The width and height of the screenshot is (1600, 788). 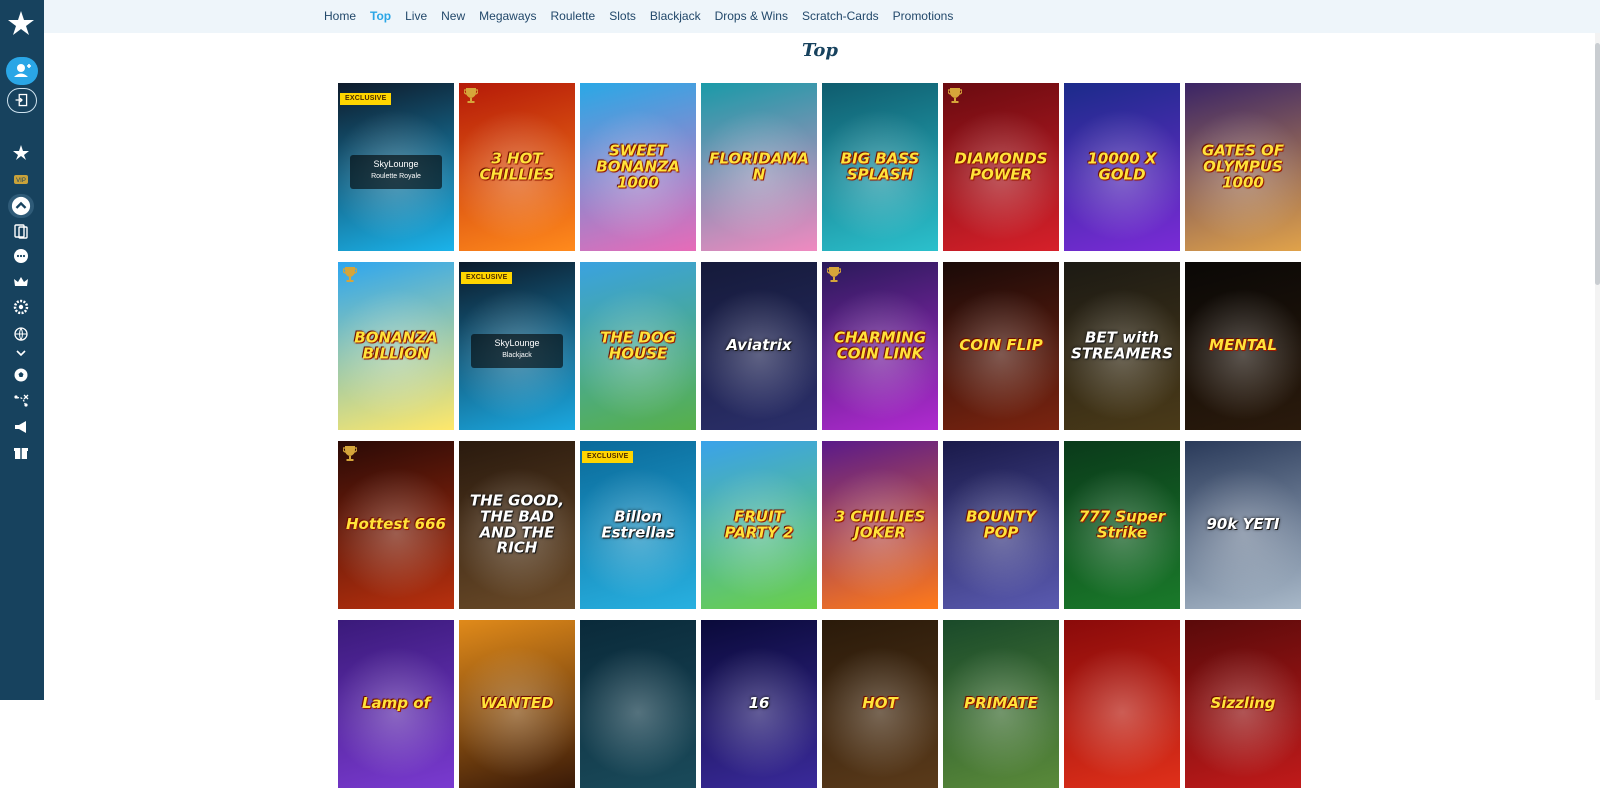 I want to click on user-icon, so click(x=22, y=70).